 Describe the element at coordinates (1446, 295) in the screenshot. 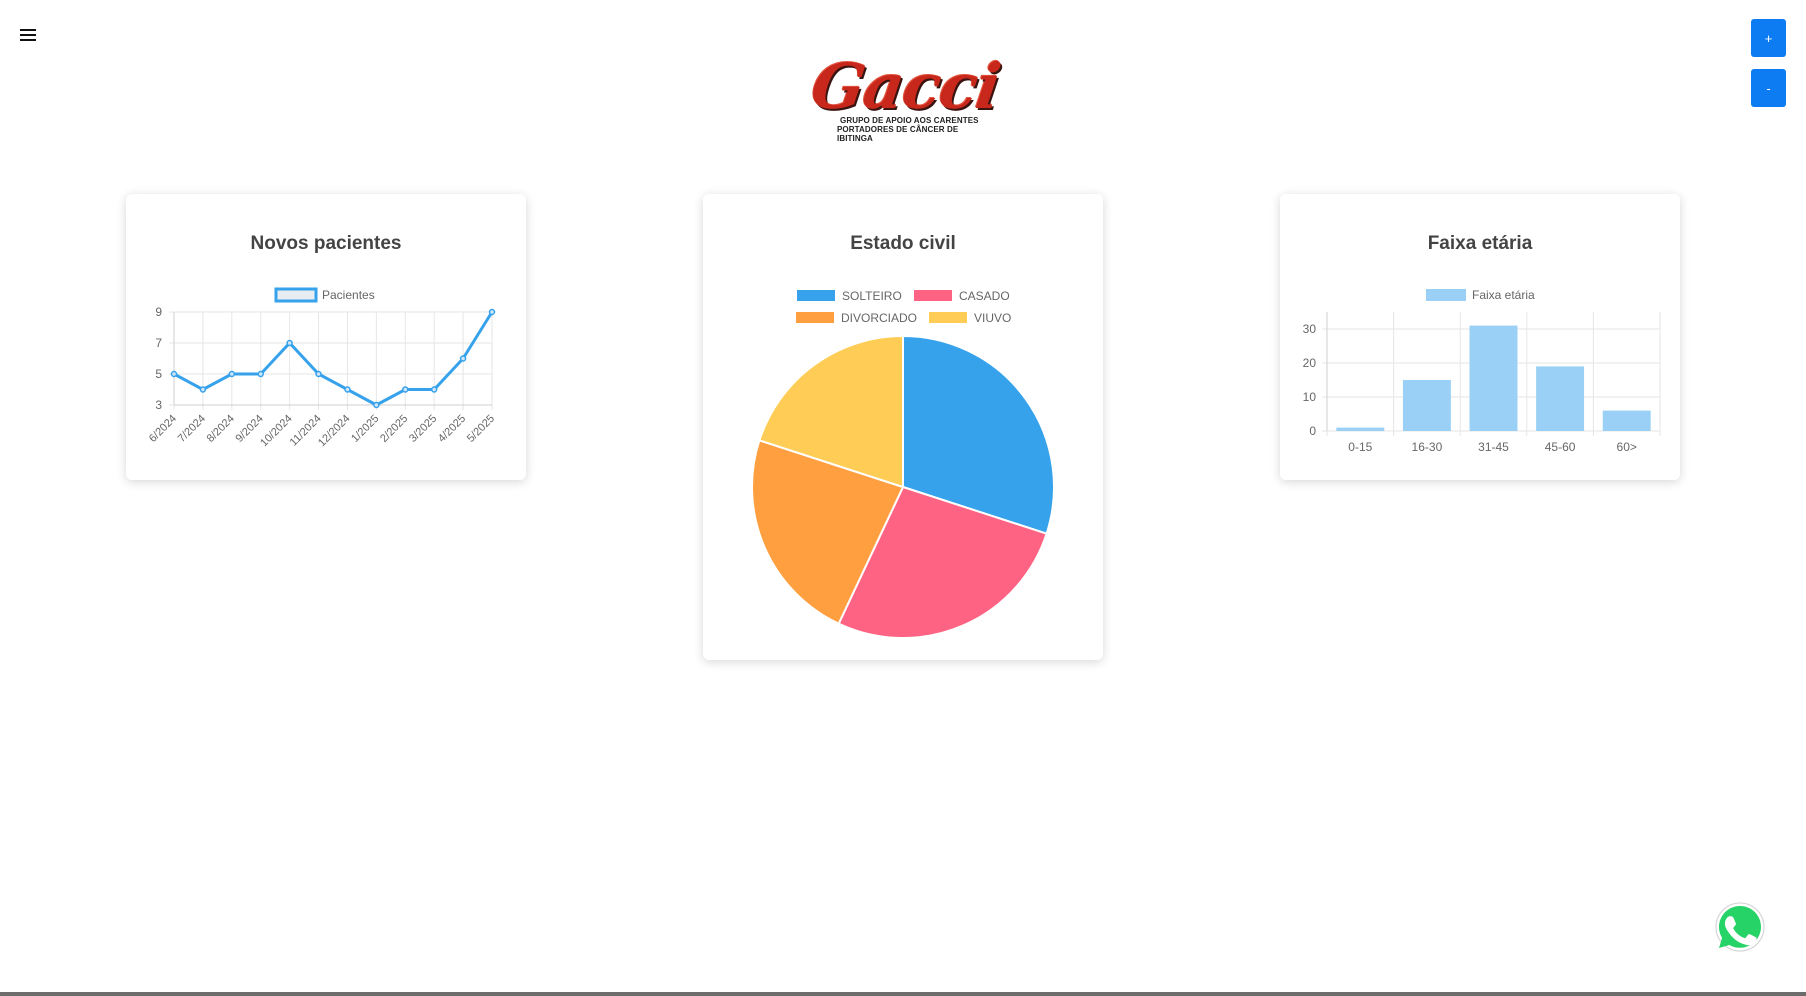

I see `legend-swatch-faixa-etaria` at that location.